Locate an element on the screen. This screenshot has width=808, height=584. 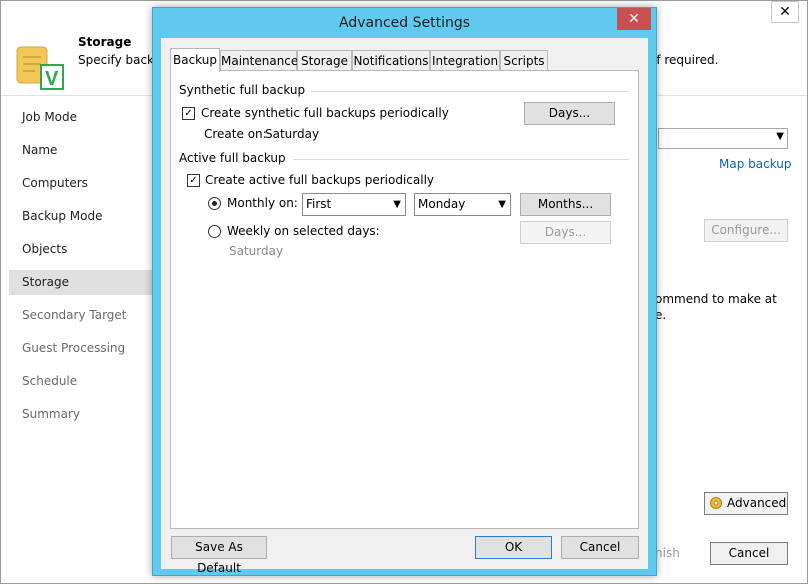
repository-dropdown: ▼ is located at coordinates (723, 138).